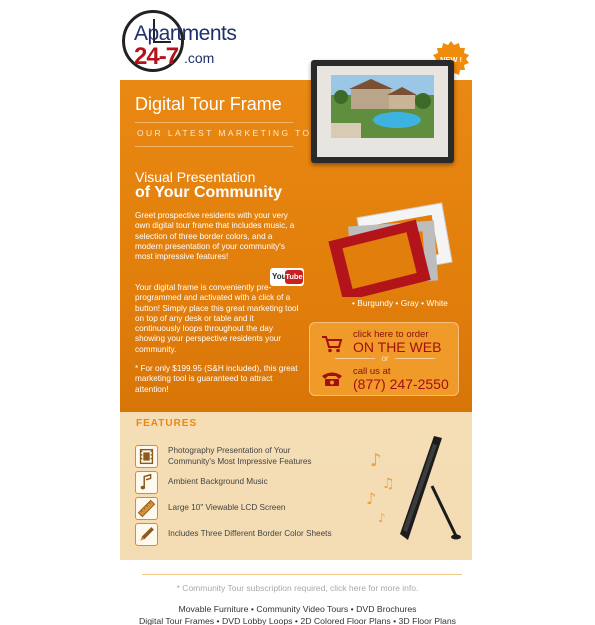 The height and width of the screenshot is (625, 595). Describe the element at coordinates (240, 461) in the screenshot. I see `feature-line: Community's Most Impressive Features` at that location.